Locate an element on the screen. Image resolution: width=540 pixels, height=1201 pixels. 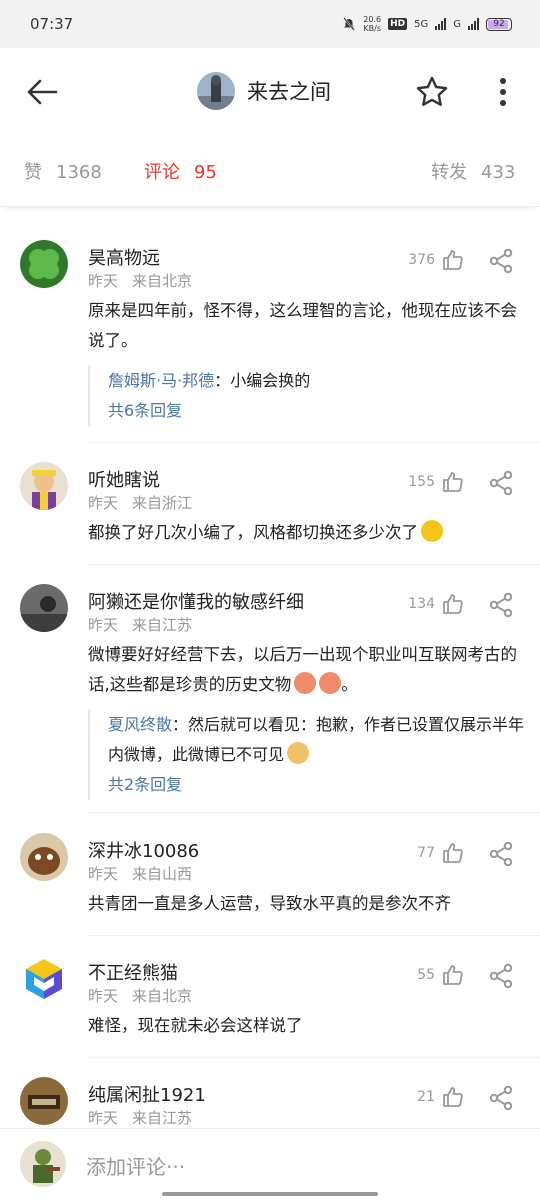
like-button: 55 is located at coordinates (441, 975).